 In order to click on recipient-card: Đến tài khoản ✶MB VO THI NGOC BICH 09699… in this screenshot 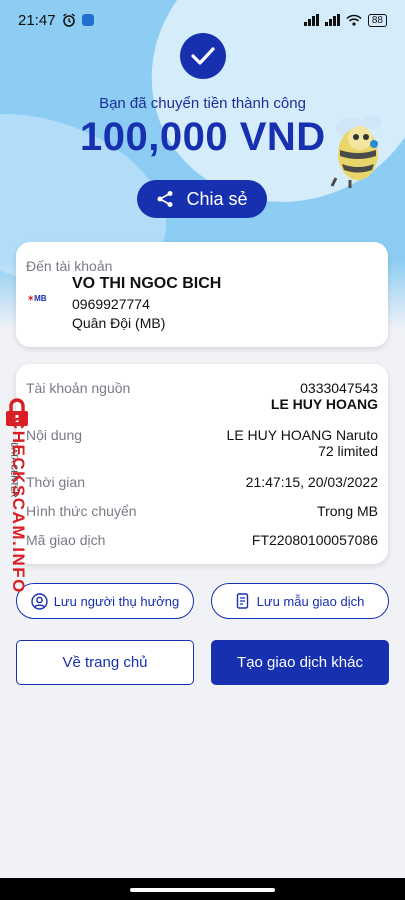, I will do `click(202, 294)`.